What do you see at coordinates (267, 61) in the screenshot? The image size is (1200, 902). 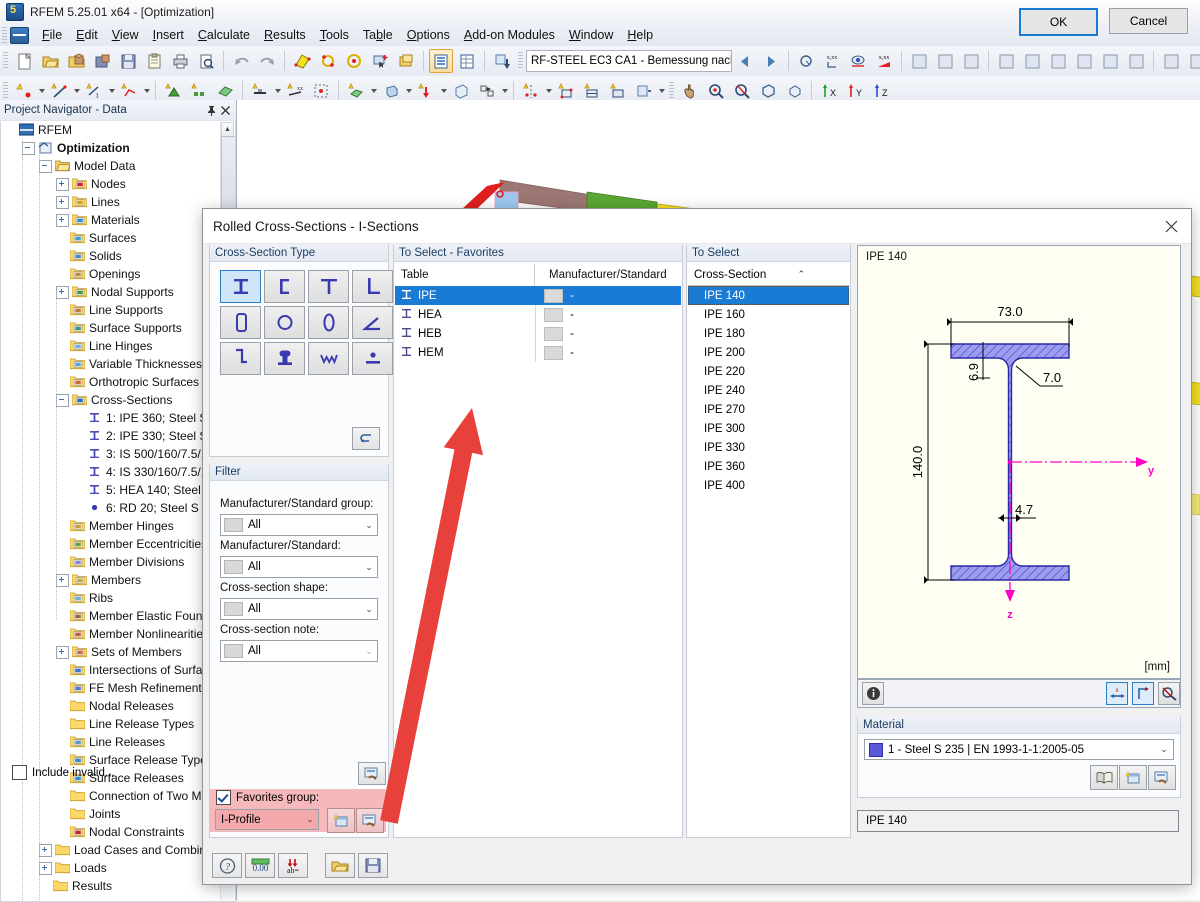 I see `redo-icon` at bounding box center [267, 61].